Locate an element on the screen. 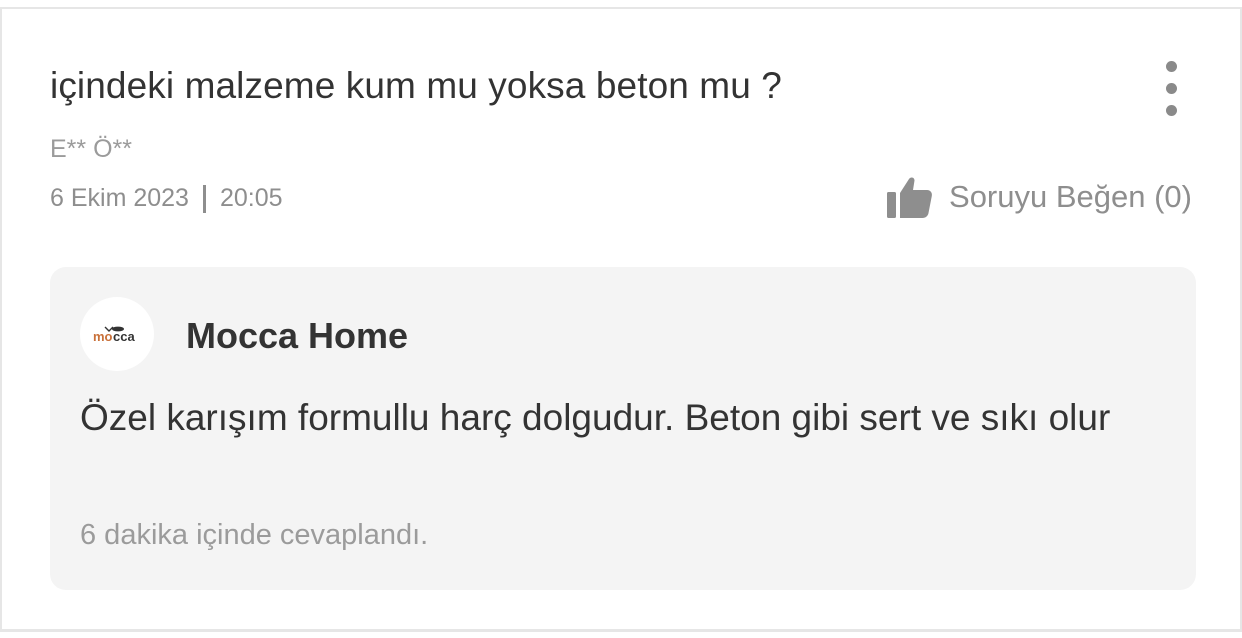 This screenshot has height=638, width=1242. like-label: Soruyu Beğen (0) is located at coordinates (1070, 196).